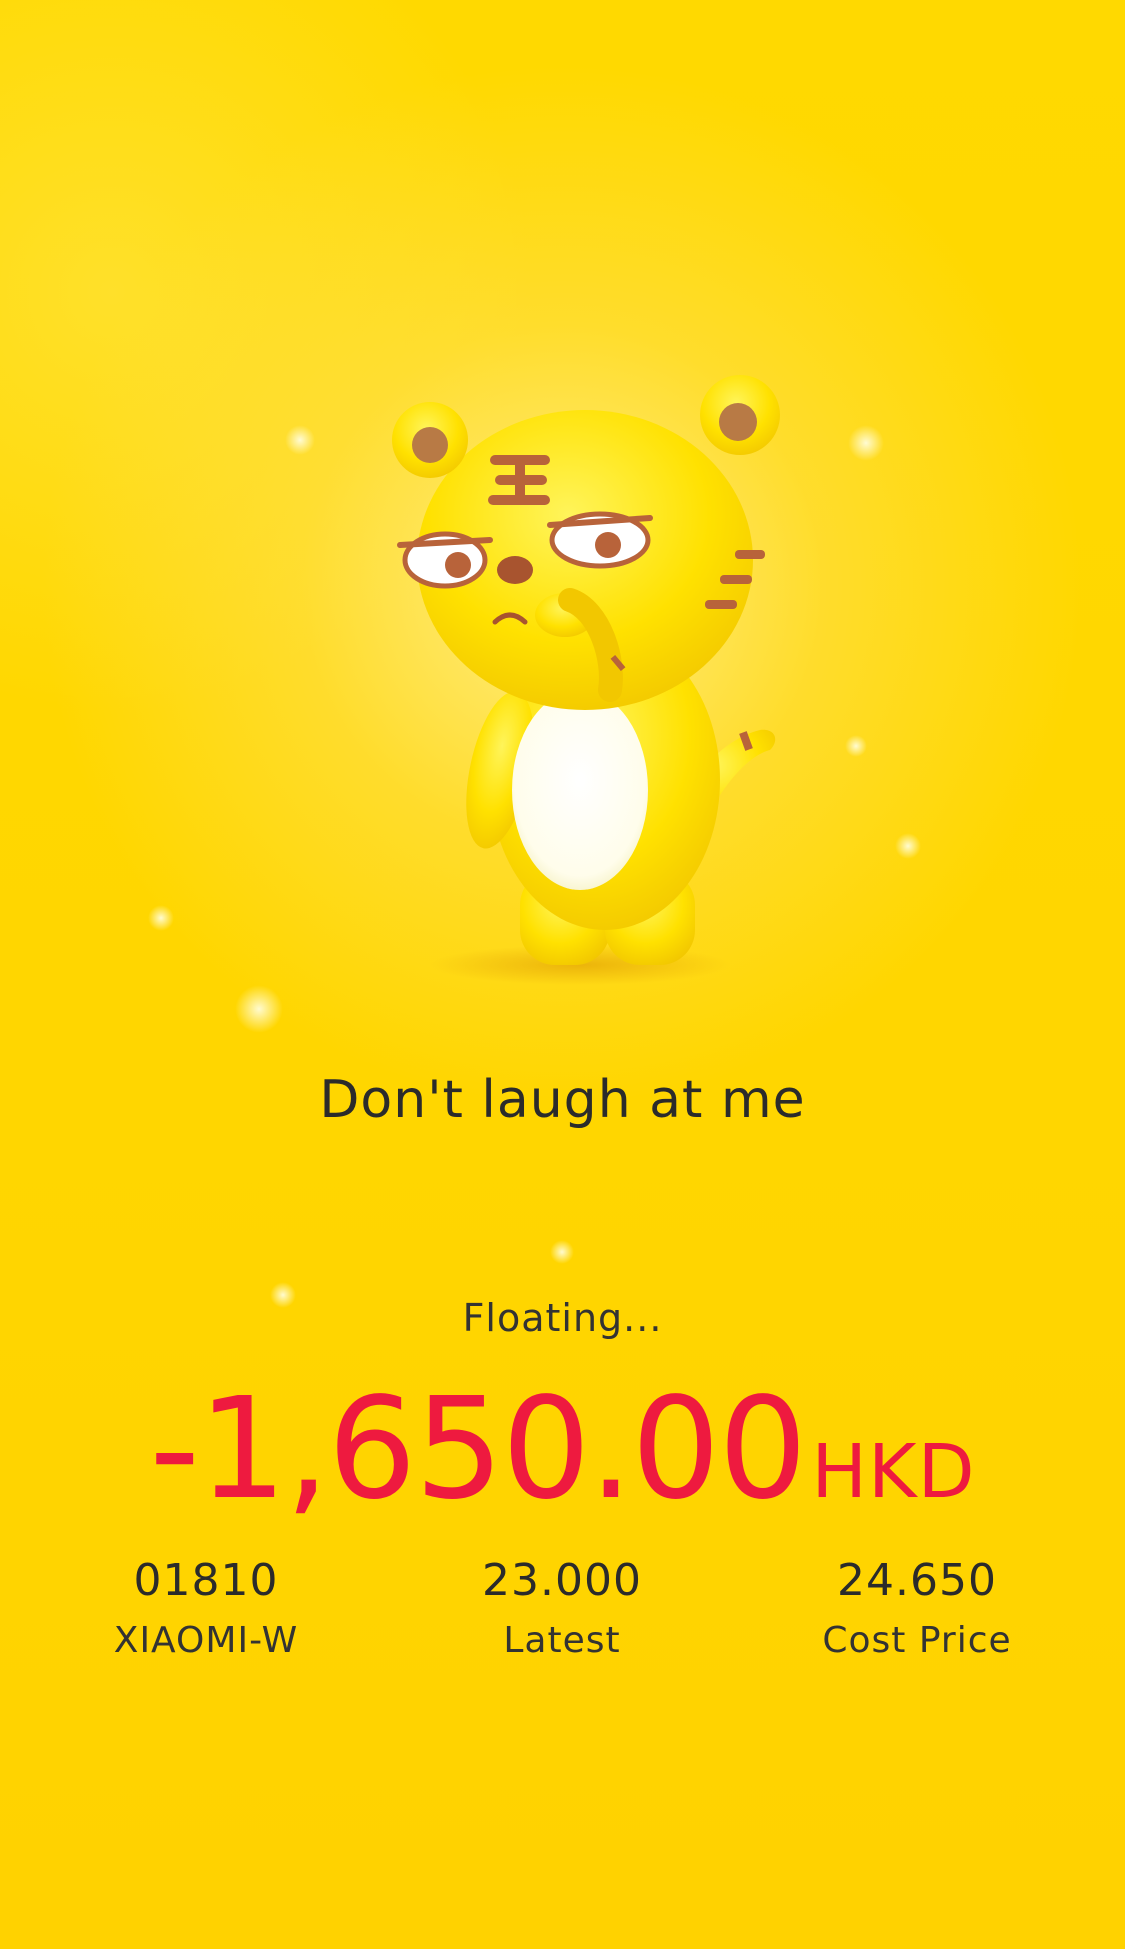 Image resolution: width=1125 pixels, height=1949 pixels. I want to click on mascot-tagline: Don't laugh at me, so click(562, 1100).